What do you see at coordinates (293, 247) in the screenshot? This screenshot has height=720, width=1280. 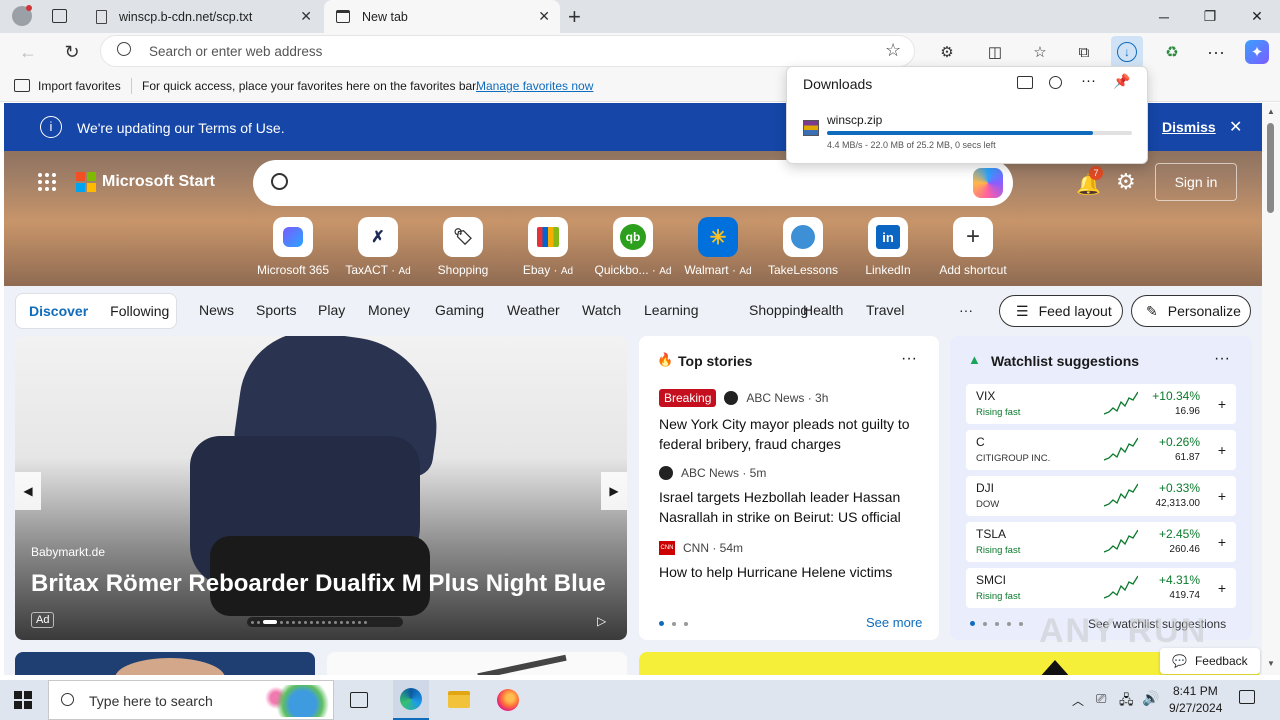 I see `shortcut-microsoft-365: Microsoft 365` at bounding box center [293, 247].